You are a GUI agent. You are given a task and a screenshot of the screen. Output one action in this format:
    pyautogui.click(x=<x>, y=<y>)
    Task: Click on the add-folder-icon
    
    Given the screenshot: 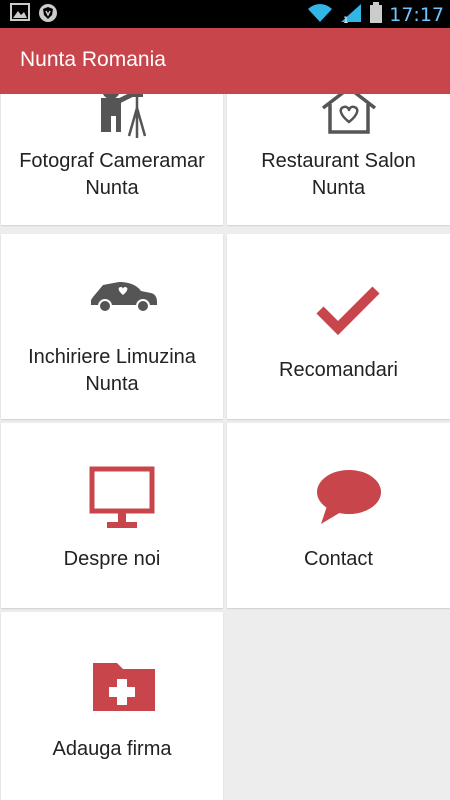 What is the action you would take?
    pyautogui.click(x=124, y=687)
    